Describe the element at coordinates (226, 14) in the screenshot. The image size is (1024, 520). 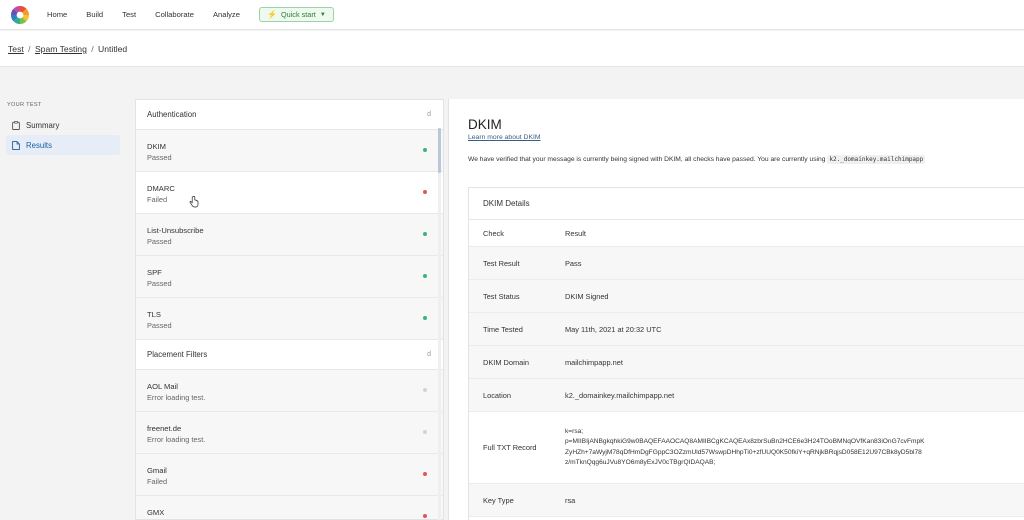
I see `nav-analyze: Analyze` at that location.